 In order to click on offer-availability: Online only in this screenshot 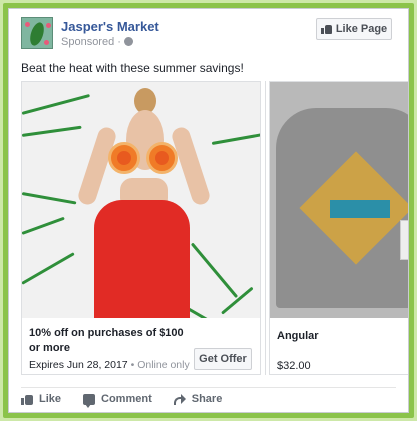, I will do `click(163, 365)`.